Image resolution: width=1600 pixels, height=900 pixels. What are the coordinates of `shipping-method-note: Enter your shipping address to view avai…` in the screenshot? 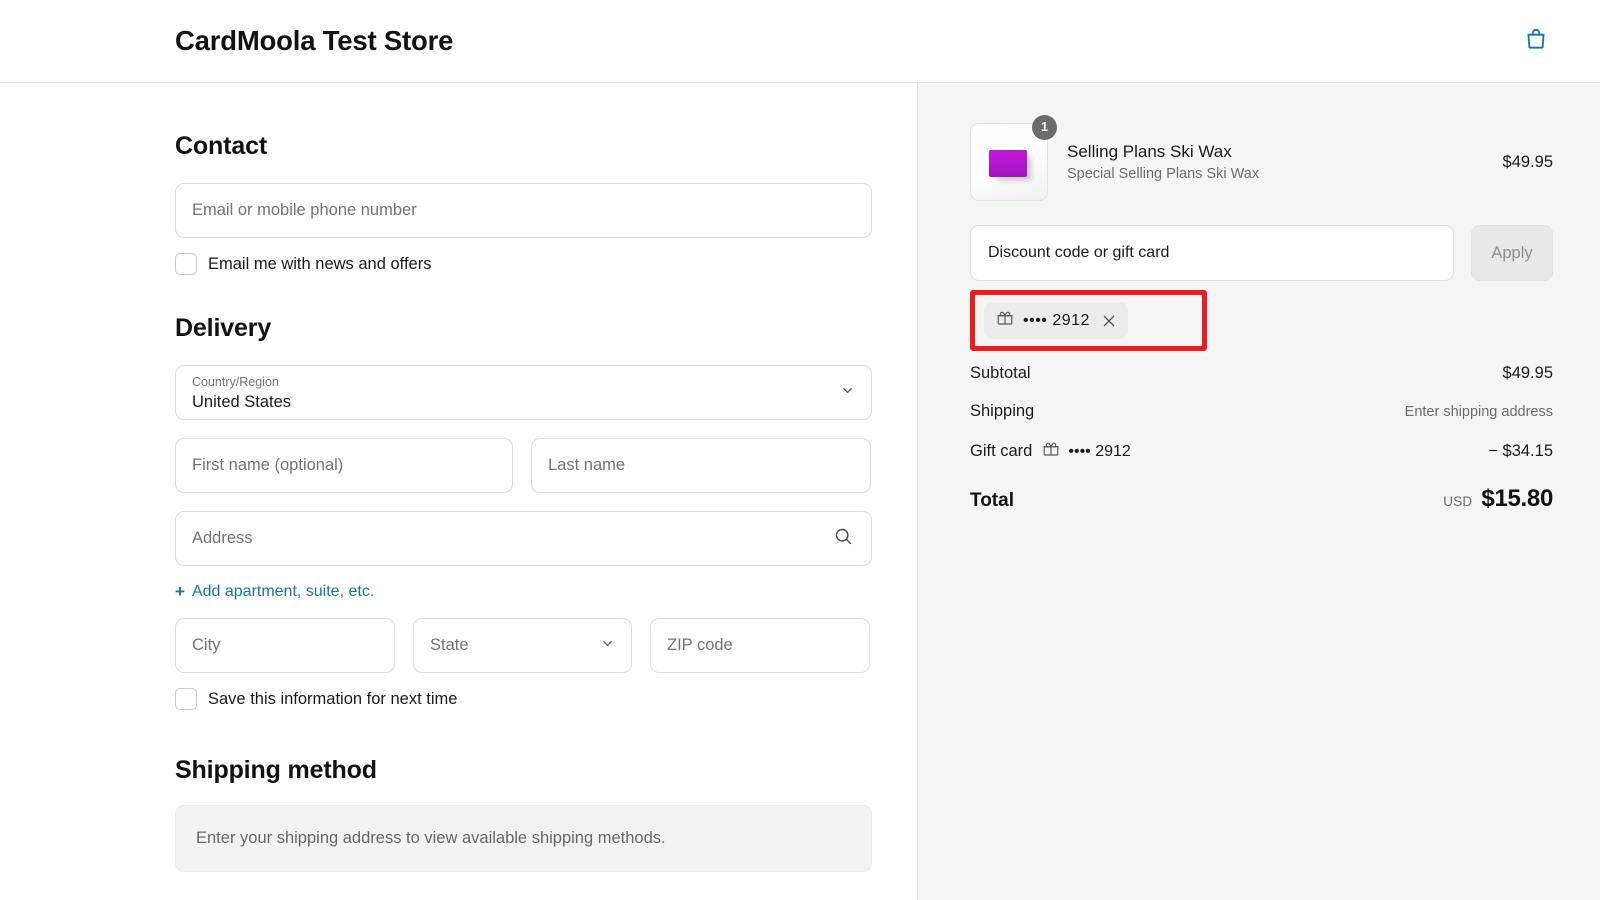 It's located at (523, 839).